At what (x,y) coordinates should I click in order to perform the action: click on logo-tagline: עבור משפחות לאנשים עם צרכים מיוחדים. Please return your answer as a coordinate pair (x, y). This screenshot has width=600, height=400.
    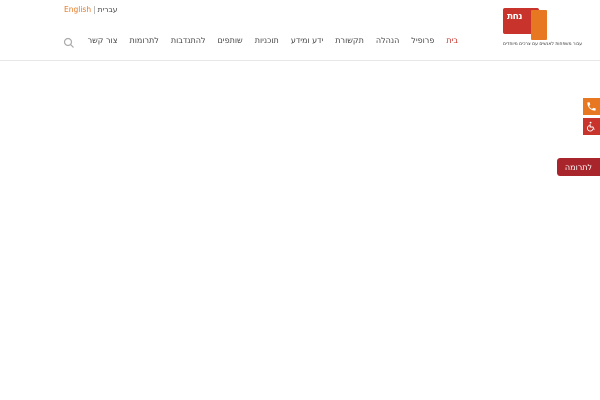
    Looking at the image, I should click on (543, 44).